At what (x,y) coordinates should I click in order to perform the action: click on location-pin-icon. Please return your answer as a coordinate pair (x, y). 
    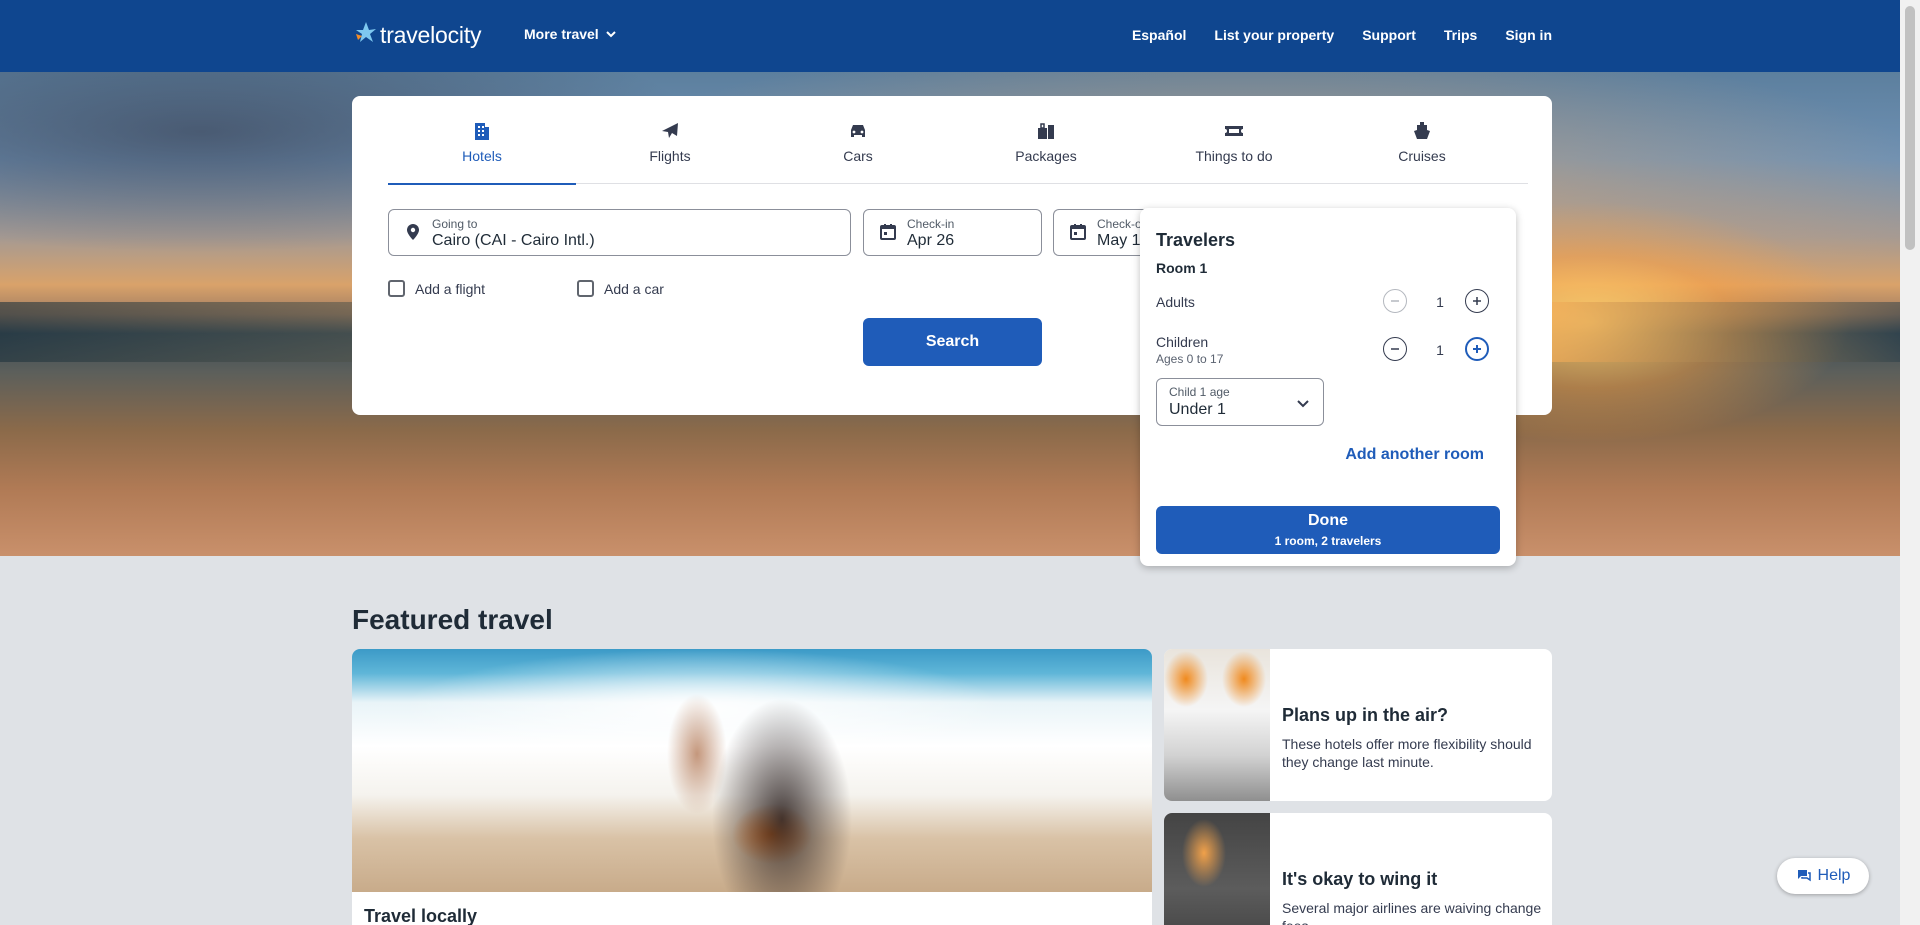
    Looking at the image, I should click on (413, 232).